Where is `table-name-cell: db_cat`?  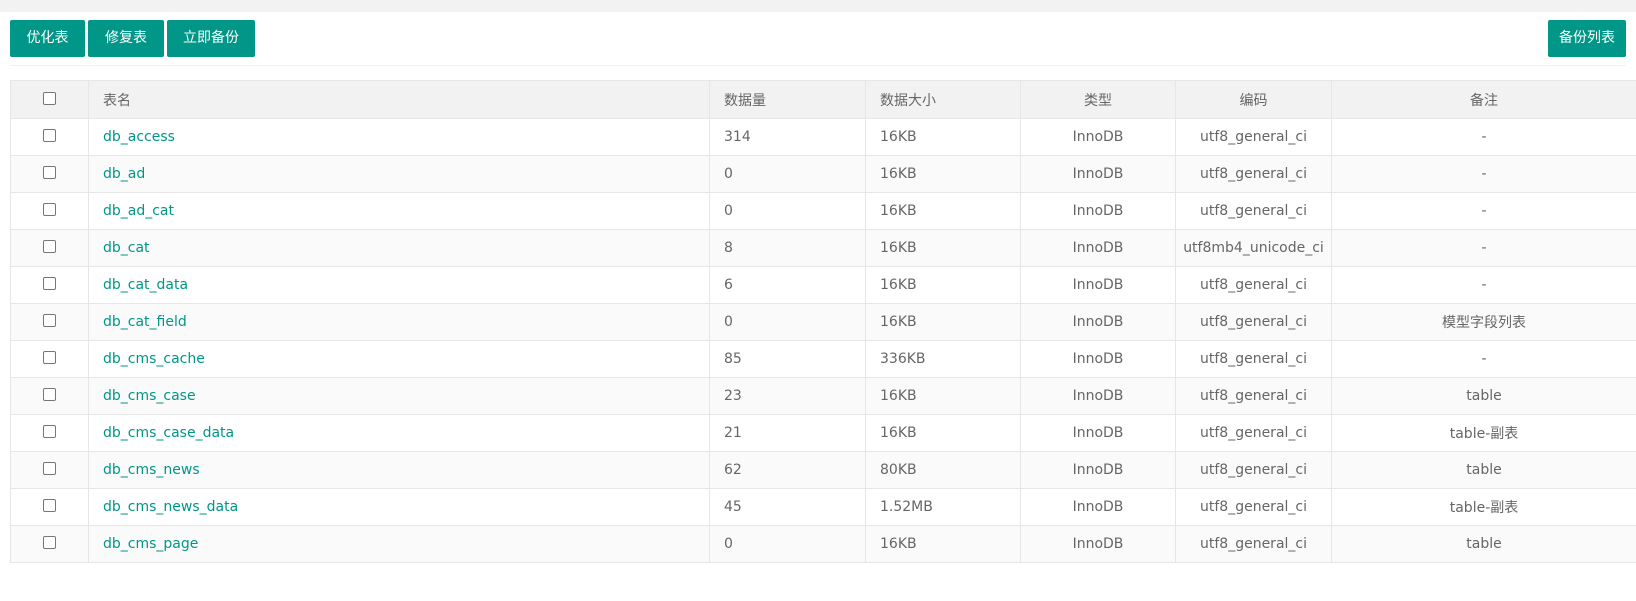
table-name-cell: db_cat is located at coordinates (399, 248).